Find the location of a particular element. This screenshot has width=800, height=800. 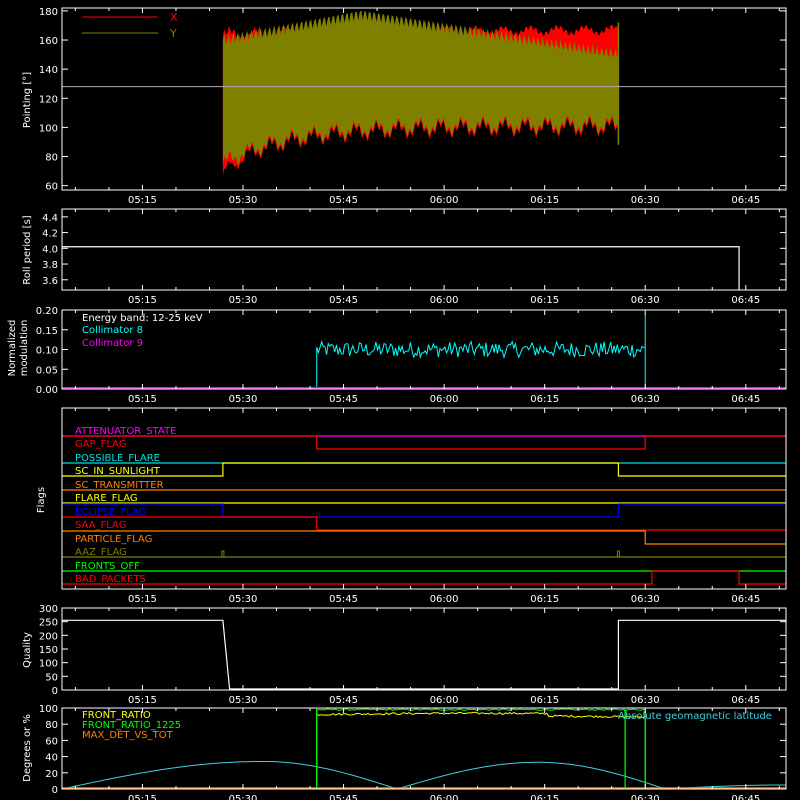

y-tick-label: 120 is located at coordinates (48, 99).